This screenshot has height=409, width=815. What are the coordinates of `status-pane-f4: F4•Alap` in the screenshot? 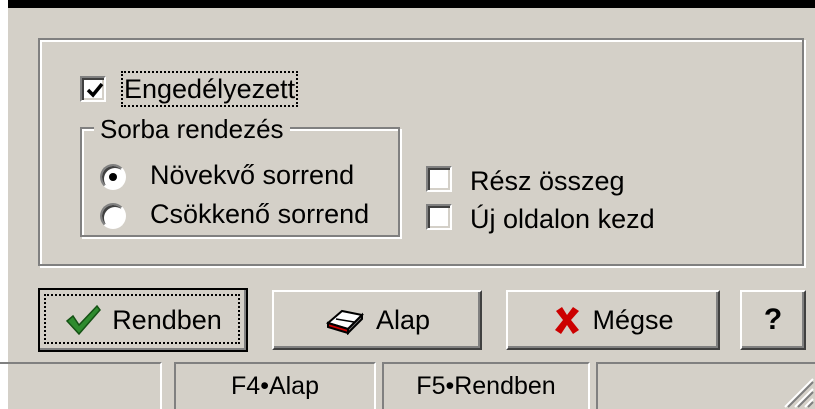 It's located at (275, 385).